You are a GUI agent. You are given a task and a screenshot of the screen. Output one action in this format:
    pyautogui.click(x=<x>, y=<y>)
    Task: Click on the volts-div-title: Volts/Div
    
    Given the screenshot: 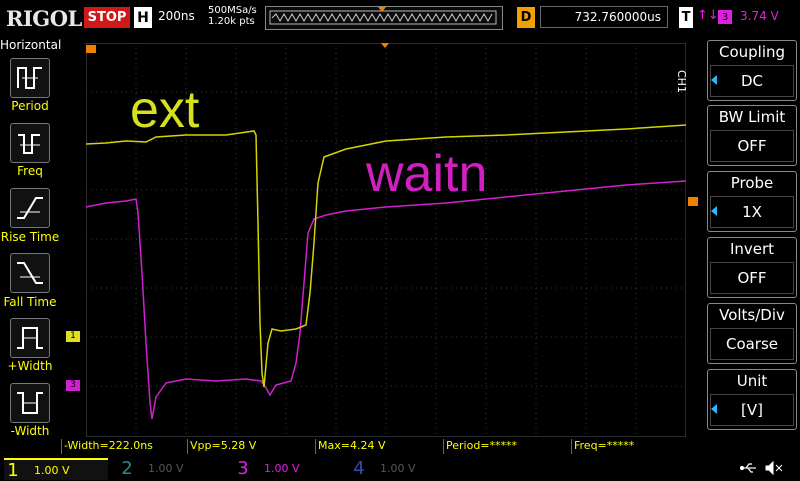 What is the action you would take?
    pyautogui.click(x=752, y=315)
    